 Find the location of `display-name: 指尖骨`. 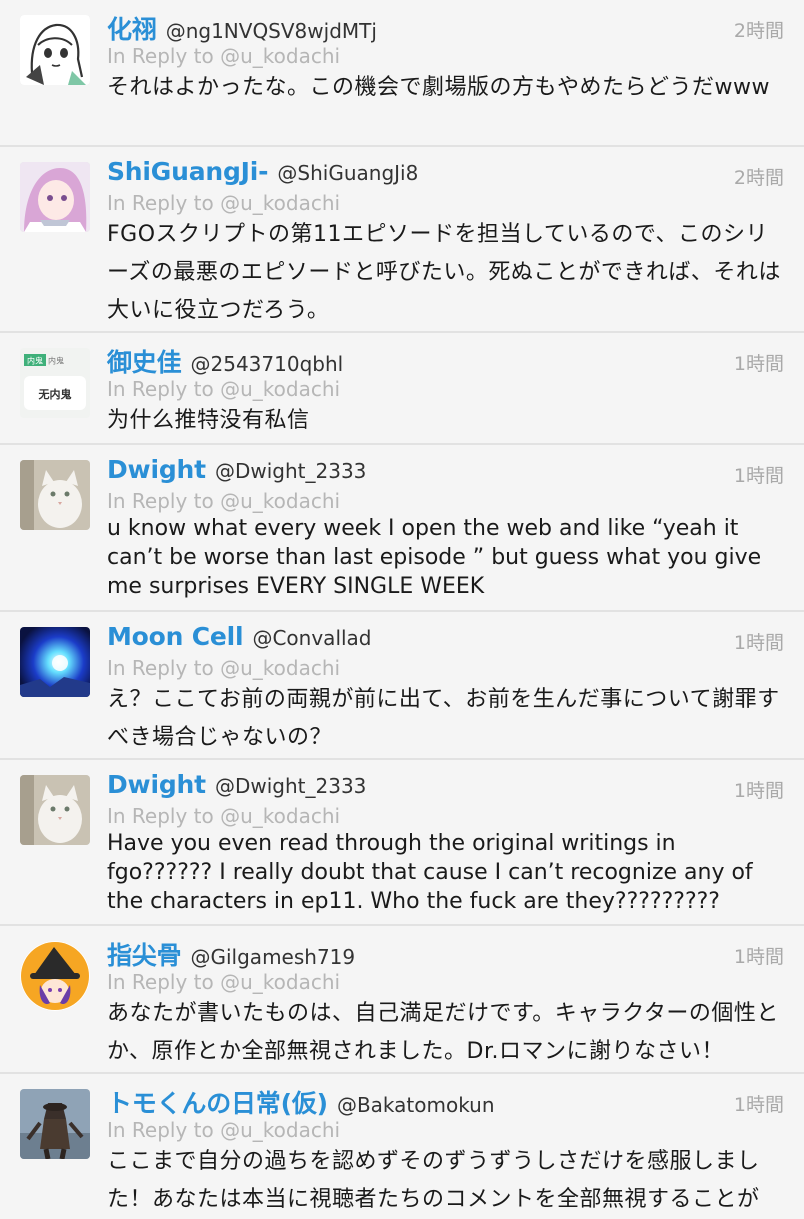

display-name: 指尖骨 is located at coordinates (144, 955).